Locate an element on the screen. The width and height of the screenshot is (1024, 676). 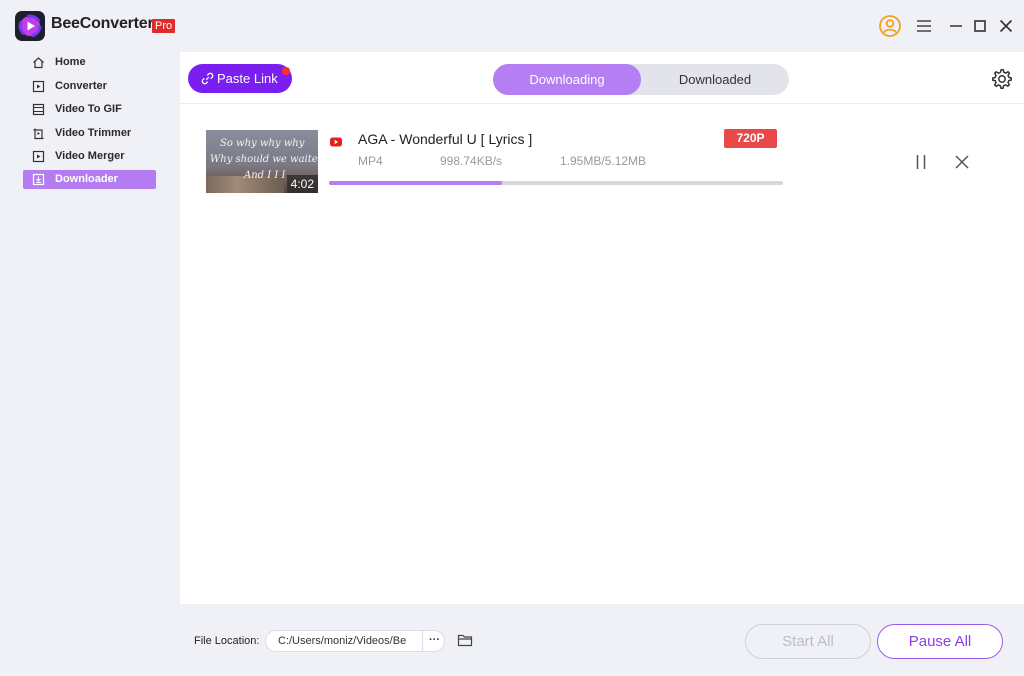
video-duration: 4:02 is located at coordinates (302, 184).